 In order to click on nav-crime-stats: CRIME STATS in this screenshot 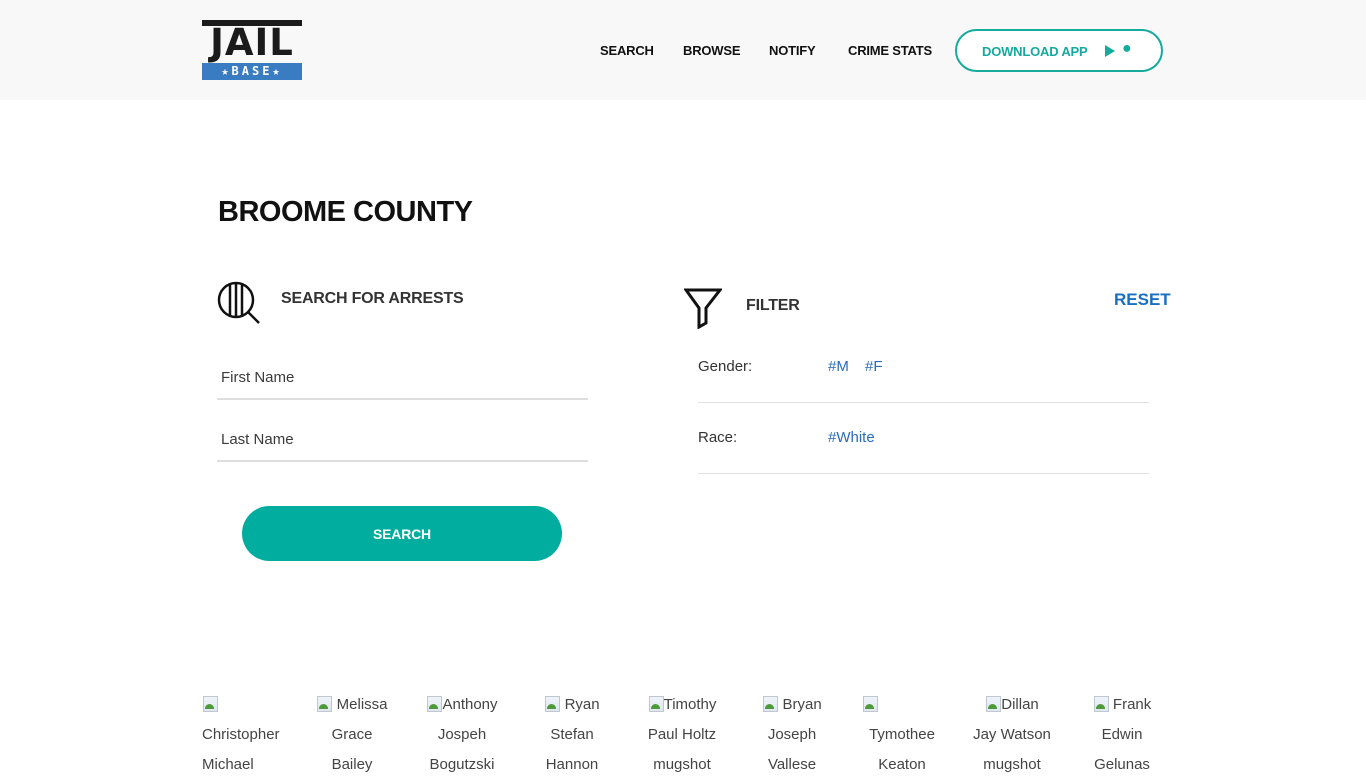, I will do `click(890, 50)`.